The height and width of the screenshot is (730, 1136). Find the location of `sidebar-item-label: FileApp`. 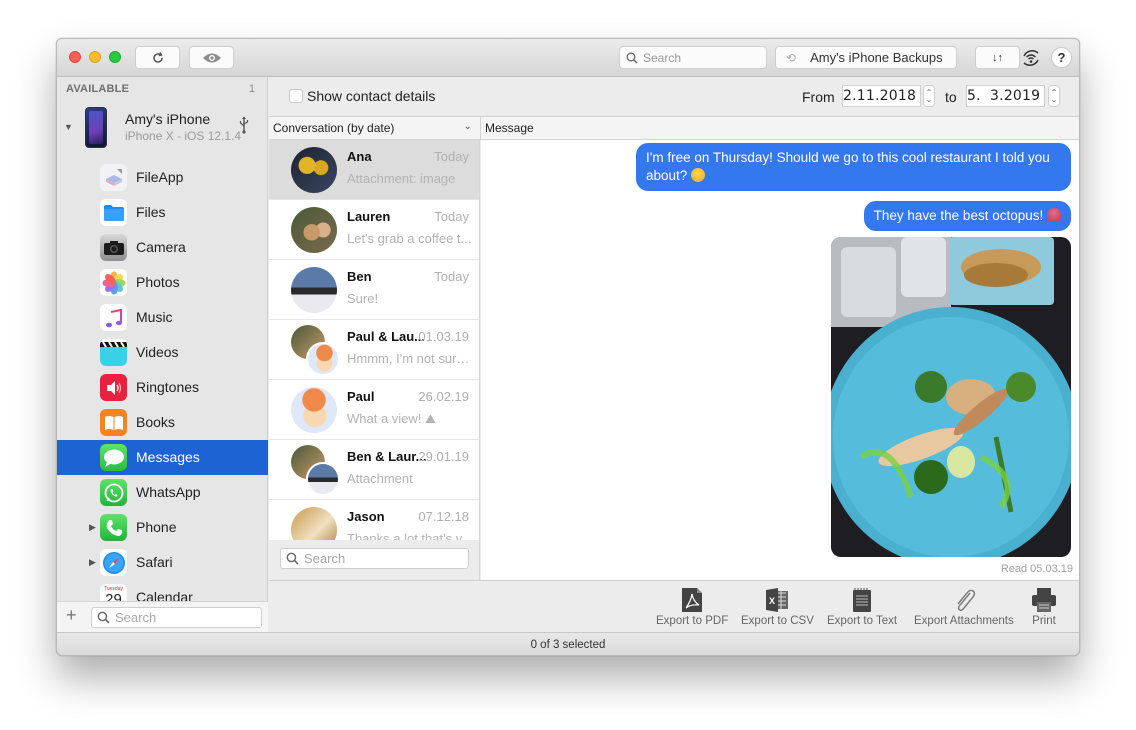

sidebar-item-label: FileApp is located at coordinates (160, 177).